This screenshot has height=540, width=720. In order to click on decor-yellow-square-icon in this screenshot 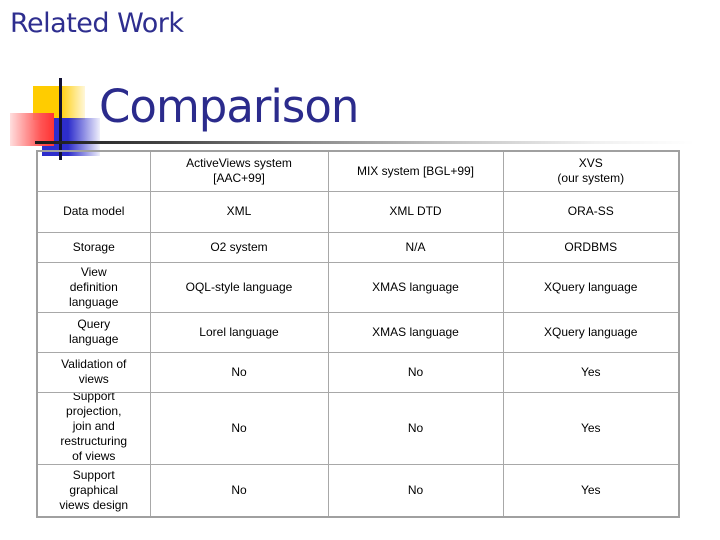, I will do `click(59, 103)`.